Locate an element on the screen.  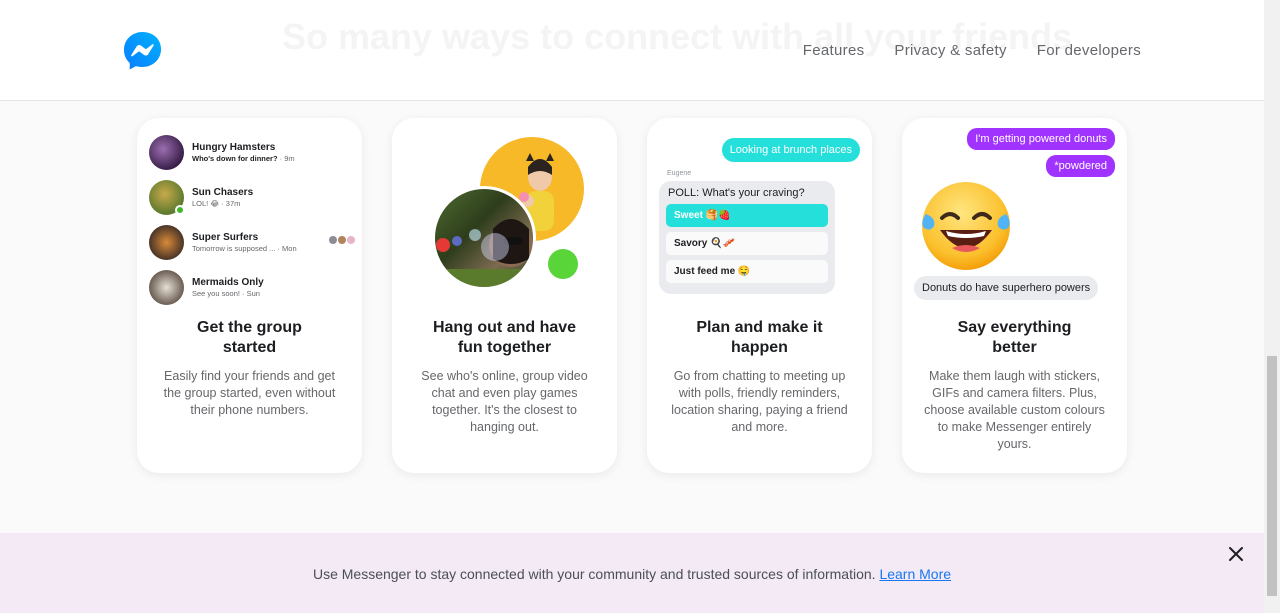
card-title: Hang out and have fun together is located at coordinates (504, 337).